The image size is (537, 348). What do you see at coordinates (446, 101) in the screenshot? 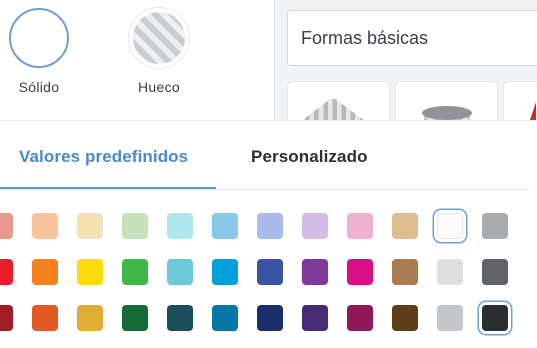
I see `shape-tile-cylinder` at bounding box center [446, 101].